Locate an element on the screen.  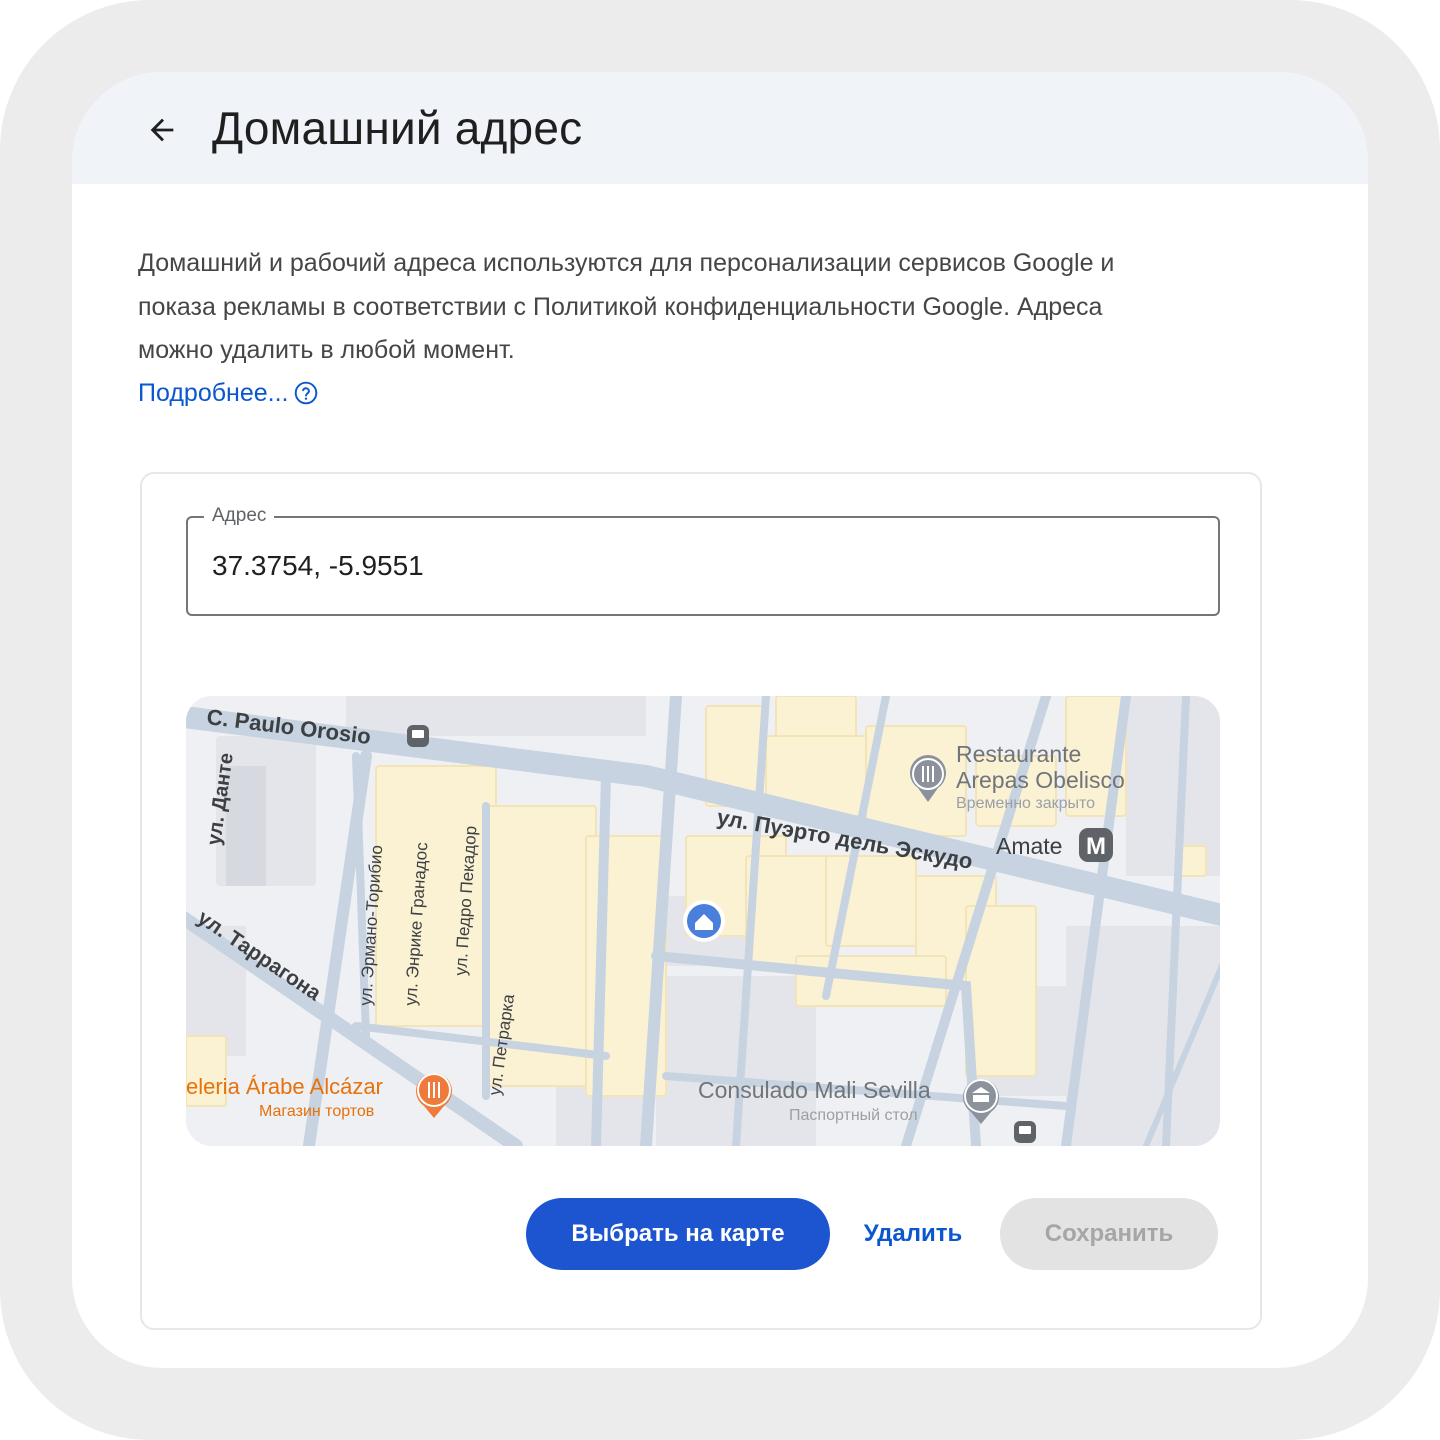
place-name-bakery: eleria Árabe Alcázar is located at coordinates (284, 1086).